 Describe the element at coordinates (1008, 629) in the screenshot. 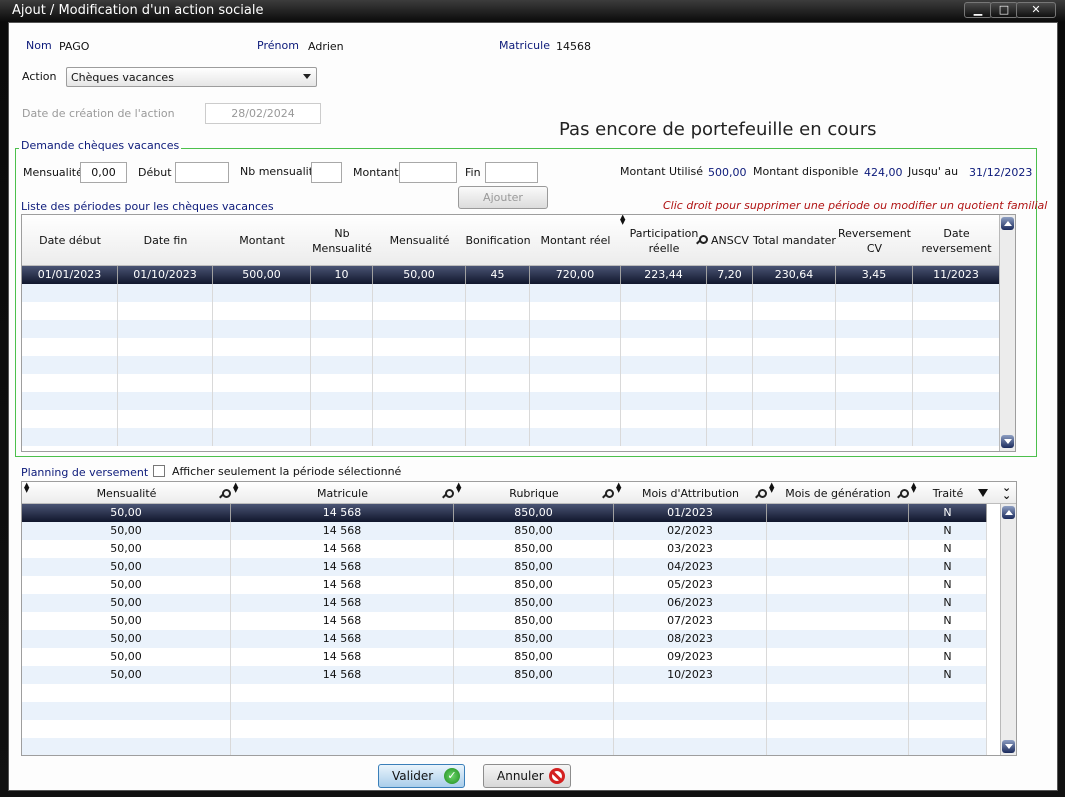

I see `planning-scrollbar` at that location.